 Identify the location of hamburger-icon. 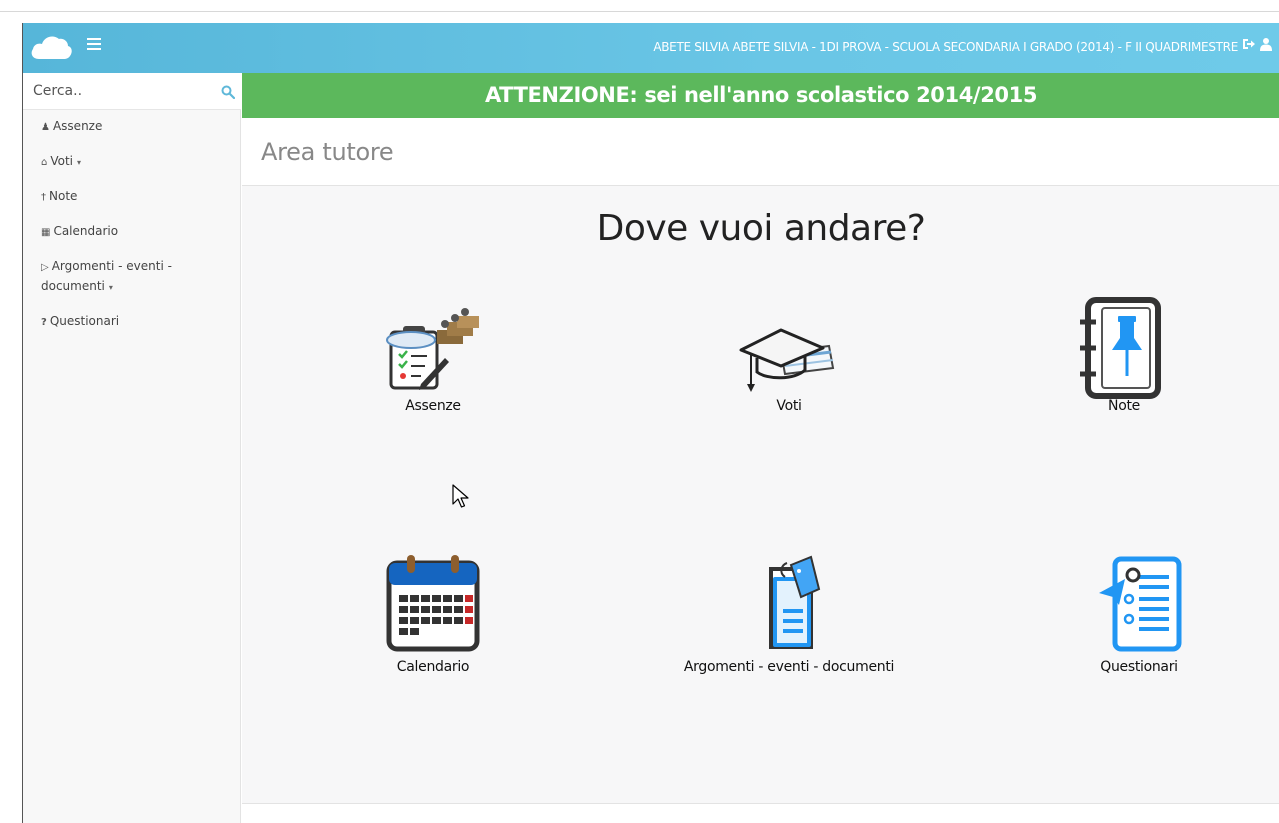
(94, 45).